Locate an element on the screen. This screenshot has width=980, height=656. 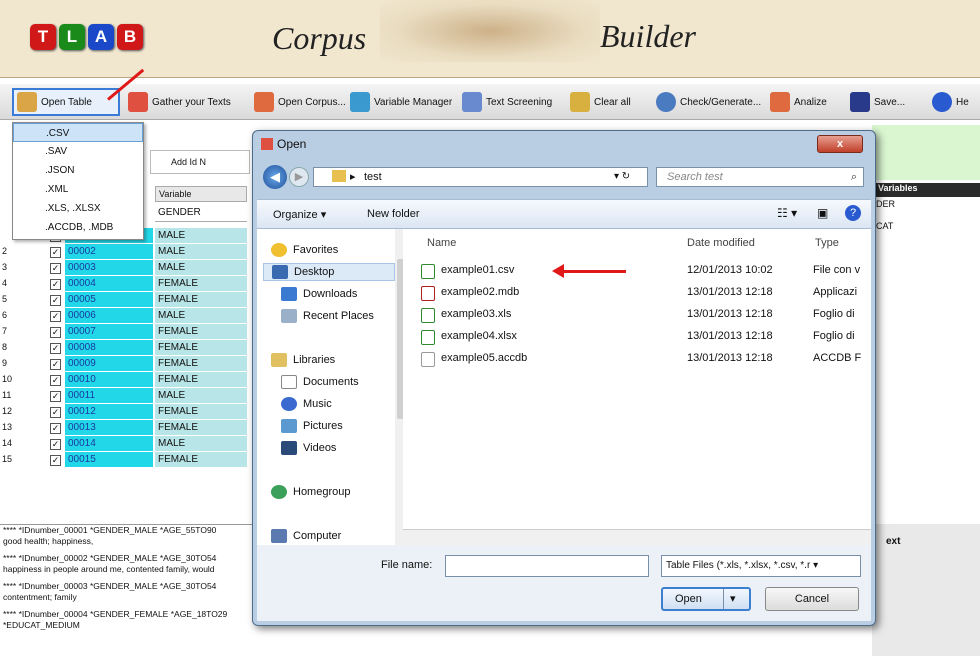
address-bar: ▸ test ▾ ↻ is located at coordinates (480, 177).